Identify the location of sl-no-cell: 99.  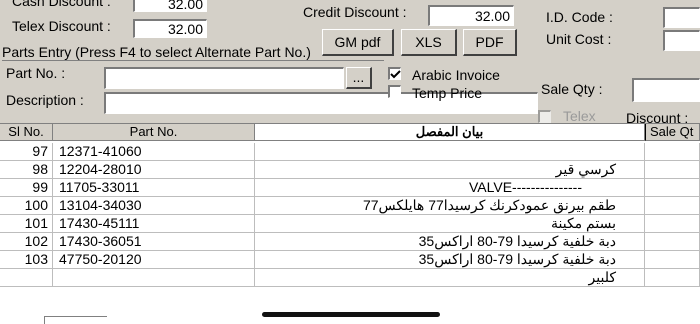
(26, 188).